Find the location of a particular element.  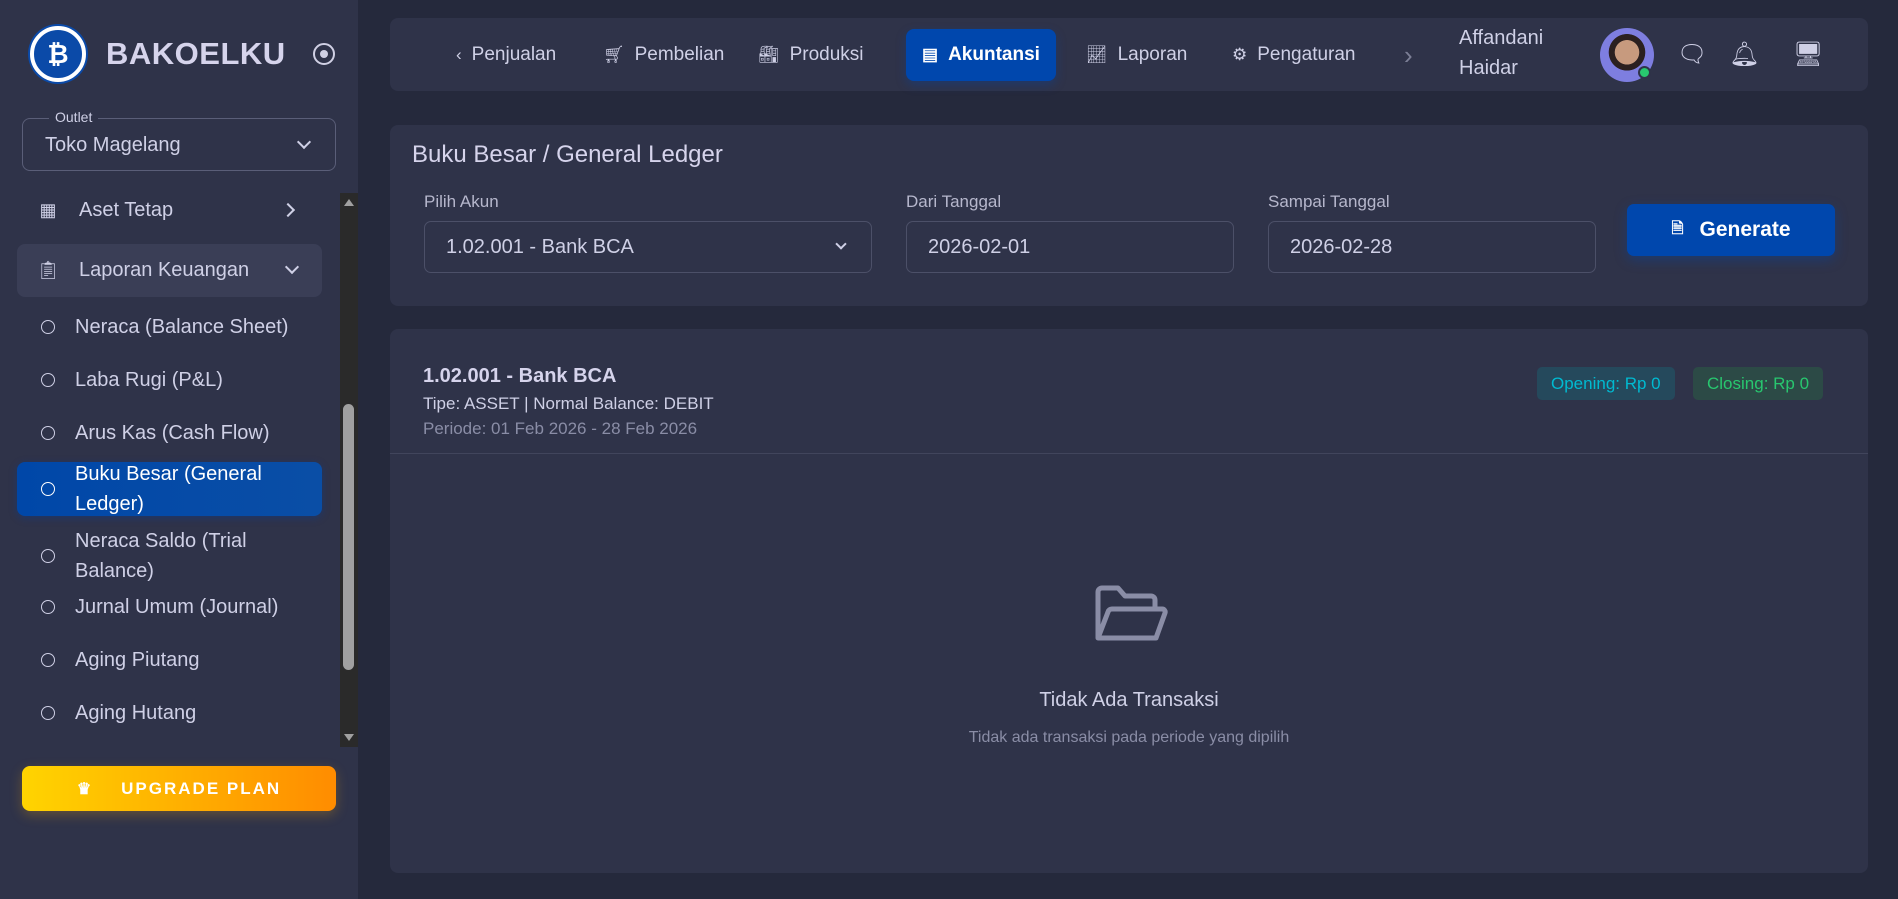

sidebar-sub-jurnal-umum: Jurnal Umum (Journal) is located at coordinates (169, 607).